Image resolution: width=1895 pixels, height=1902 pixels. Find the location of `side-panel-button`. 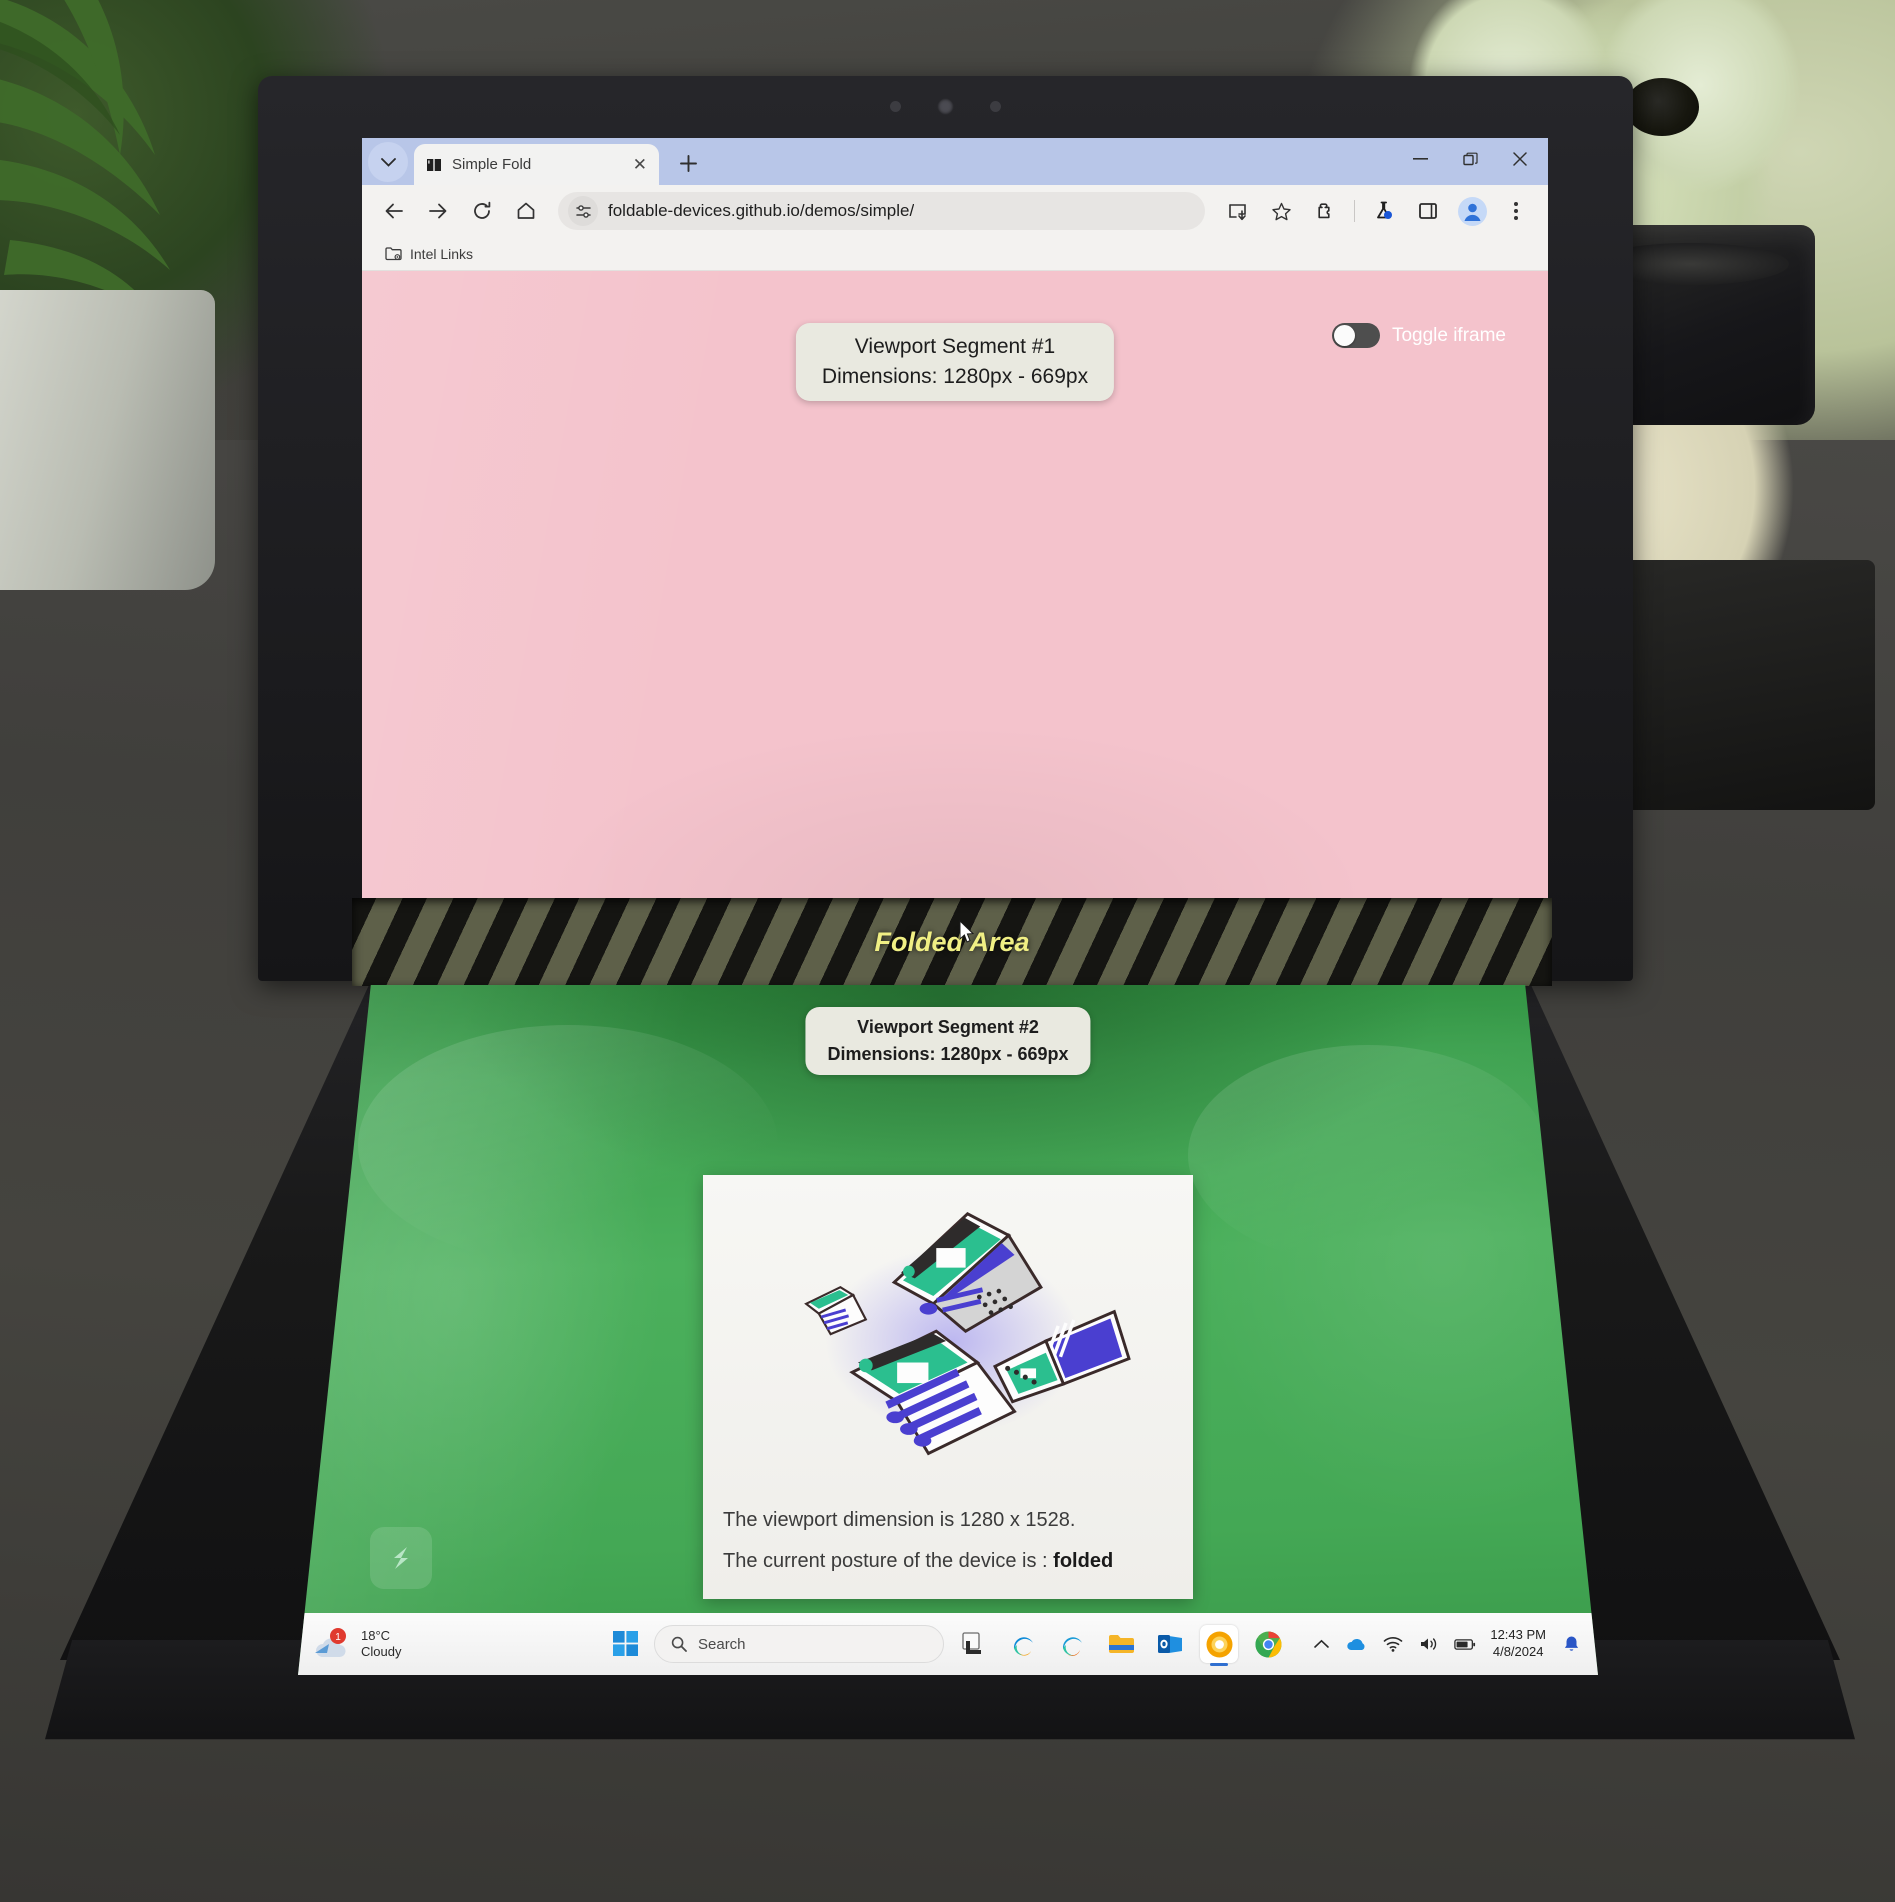

side-panel-button is located at coordinates (1428, 211).